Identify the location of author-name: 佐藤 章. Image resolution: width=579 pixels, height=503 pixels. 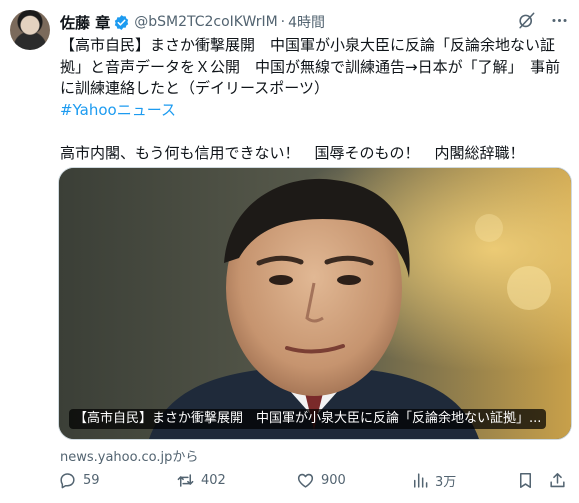
(85, 22).